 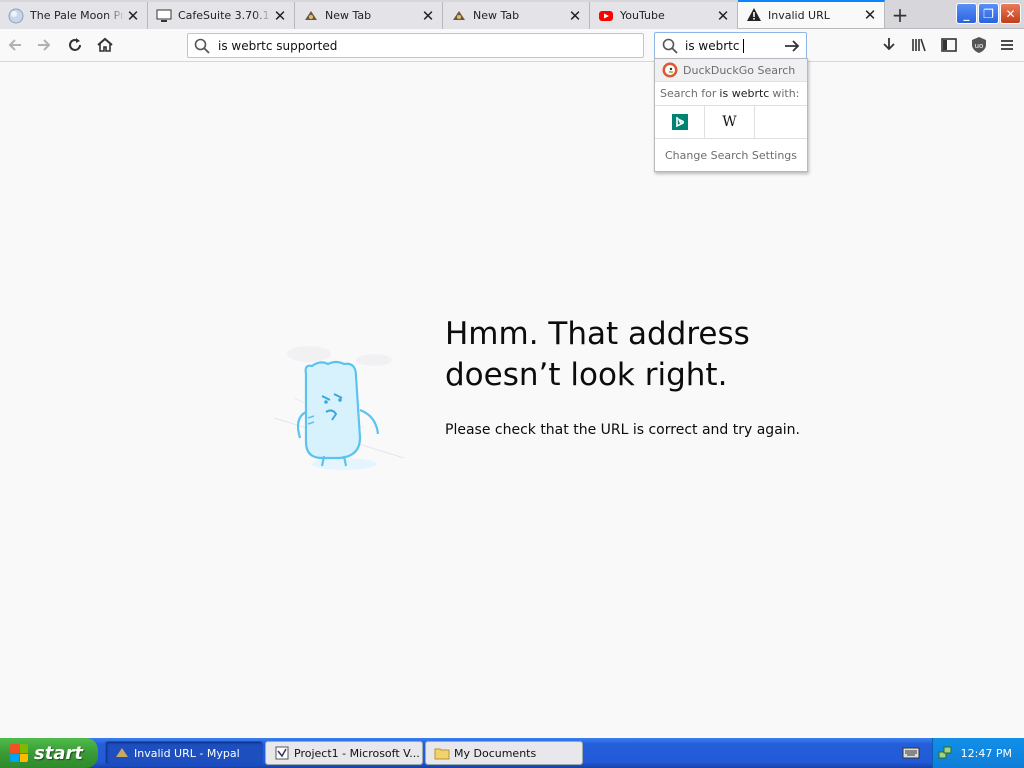 What do you see at coordinates (606, 16) in the screenshot?
I see `youtube-icon` at bounding box center [606, 16].